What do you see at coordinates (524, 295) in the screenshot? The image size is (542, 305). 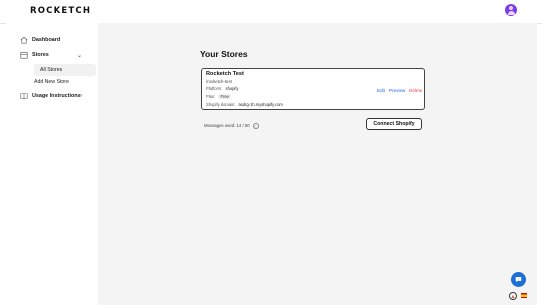 I see `spain-flag-icon` at bounding box center [524, 295].